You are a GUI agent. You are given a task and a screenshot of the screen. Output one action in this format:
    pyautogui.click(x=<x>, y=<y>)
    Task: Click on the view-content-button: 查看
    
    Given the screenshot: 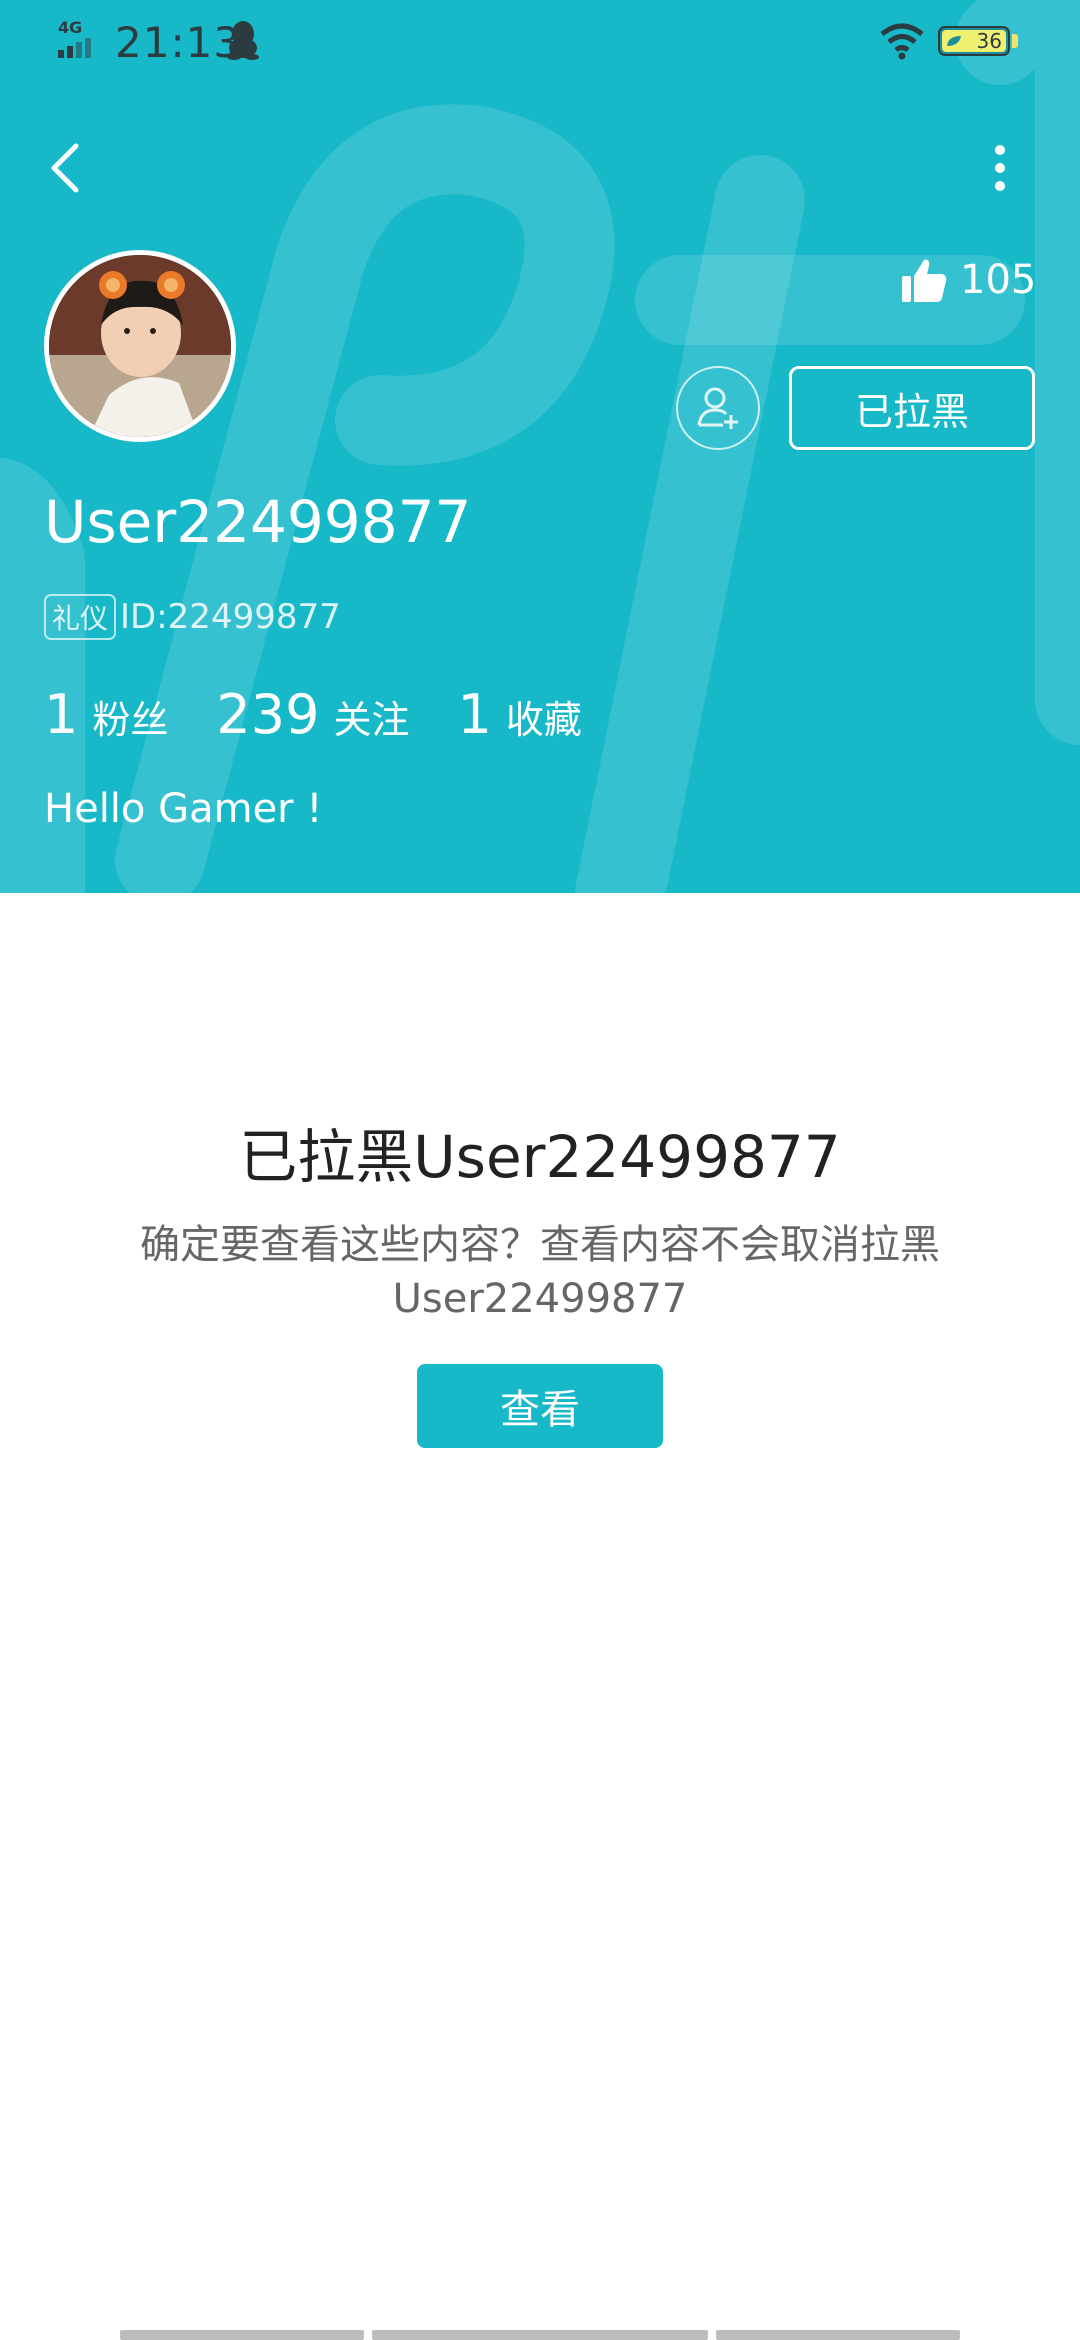 What is the action you would take?
    pyautogui.click(x=540, y=1406)
    